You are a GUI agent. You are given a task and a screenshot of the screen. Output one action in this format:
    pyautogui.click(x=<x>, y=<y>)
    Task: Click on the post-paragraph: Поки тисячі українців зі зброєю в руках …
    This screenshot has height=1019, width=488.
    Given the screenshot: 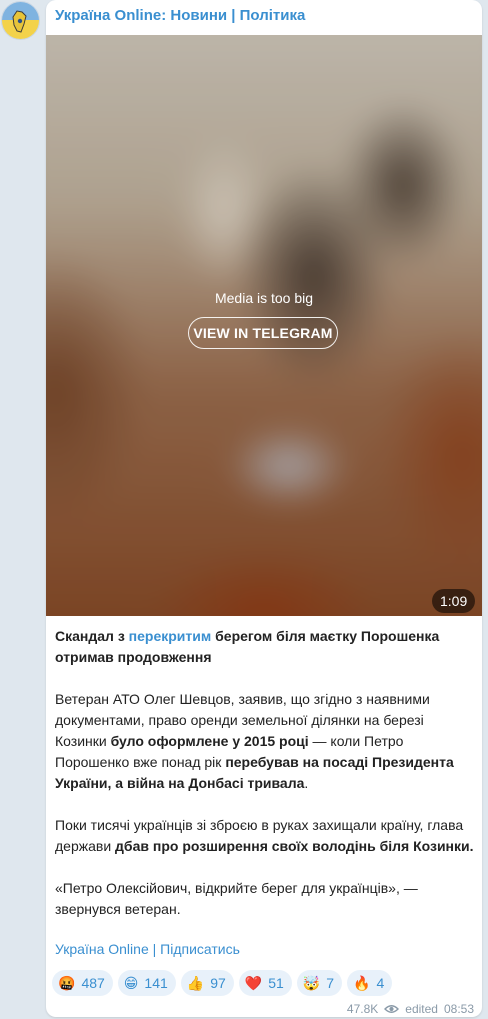 What is the action you would take?
    pyautogui.click(x=264, y=835)
    